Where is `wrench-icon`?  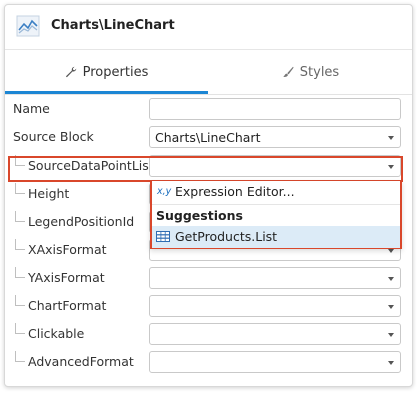
wrench-icon is located at coordinates (70, 72).